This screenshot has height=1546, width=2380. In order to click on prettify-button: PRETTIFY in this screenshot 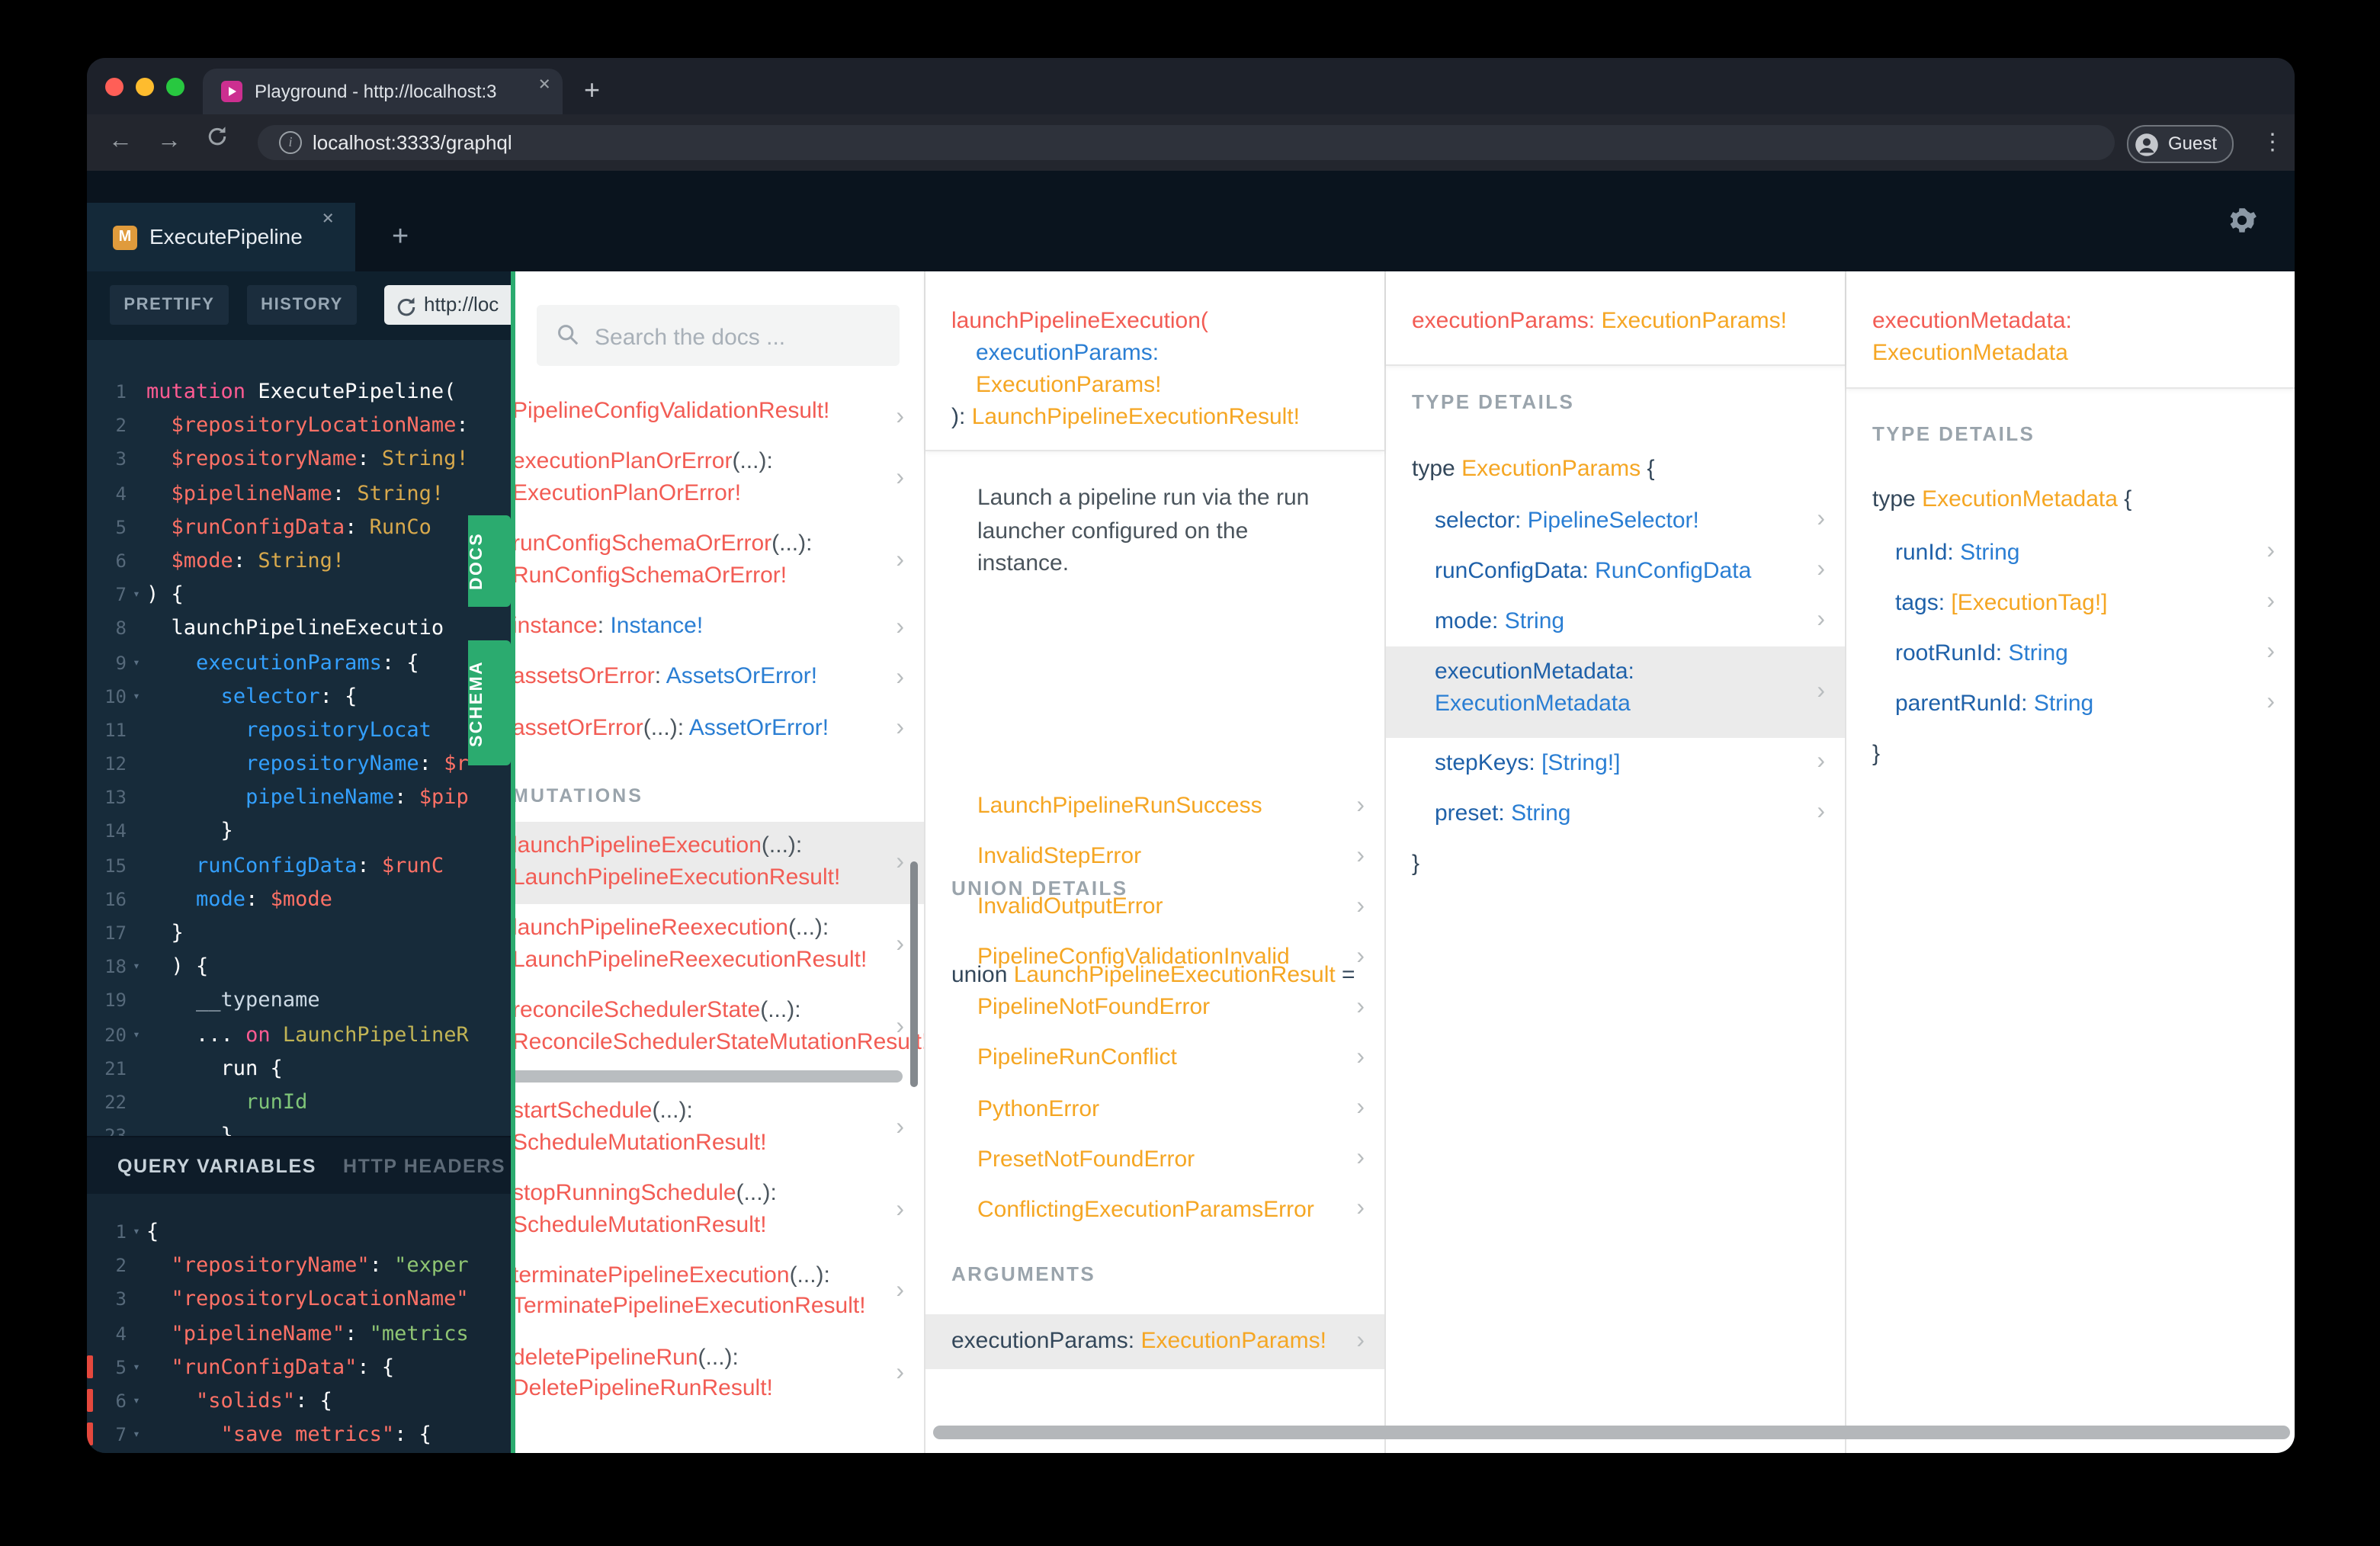, I will do `click(169, 305)`.